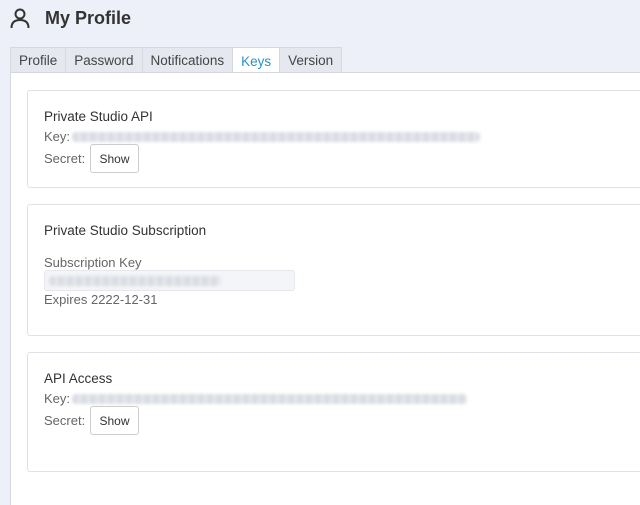 Image resolution: width=640 pixels, height=505 pixels. I want to click on subscription-key-field, so click(169, 280).